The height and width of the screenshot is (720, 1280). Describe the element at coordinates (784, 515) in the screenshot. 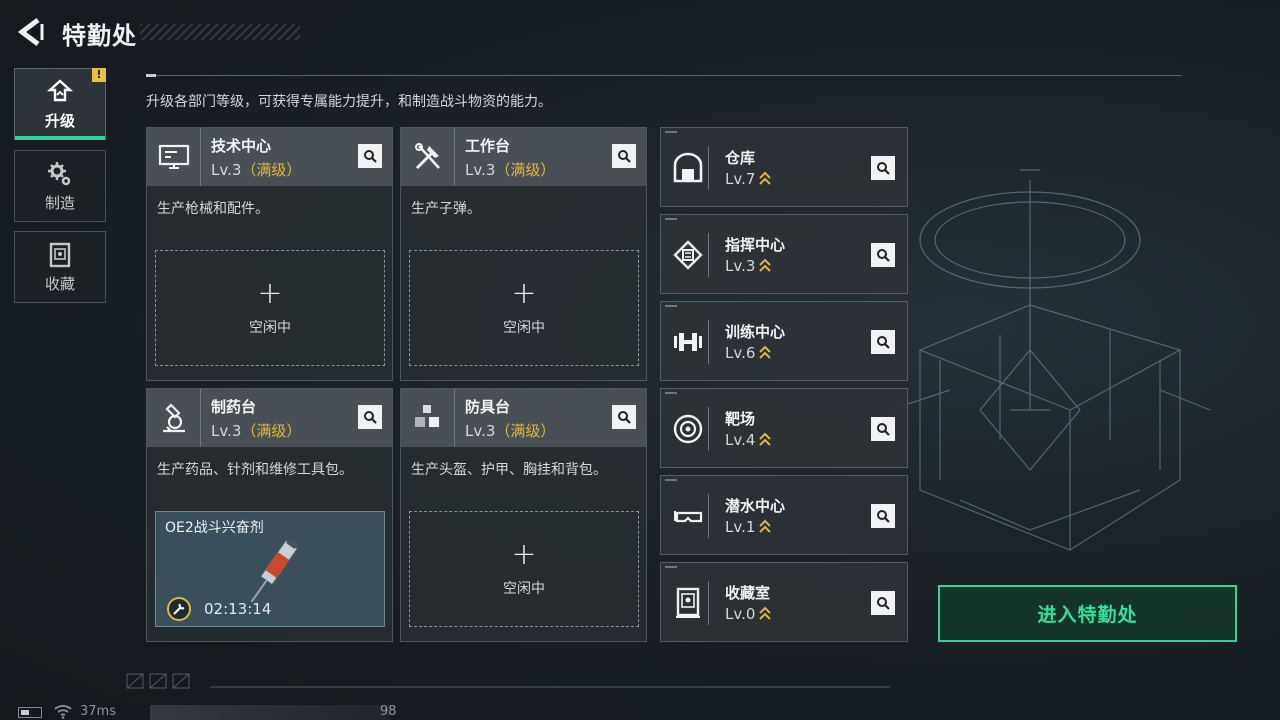

I see `facility-diving-center: 潜水中心 Lv.1` at that location.